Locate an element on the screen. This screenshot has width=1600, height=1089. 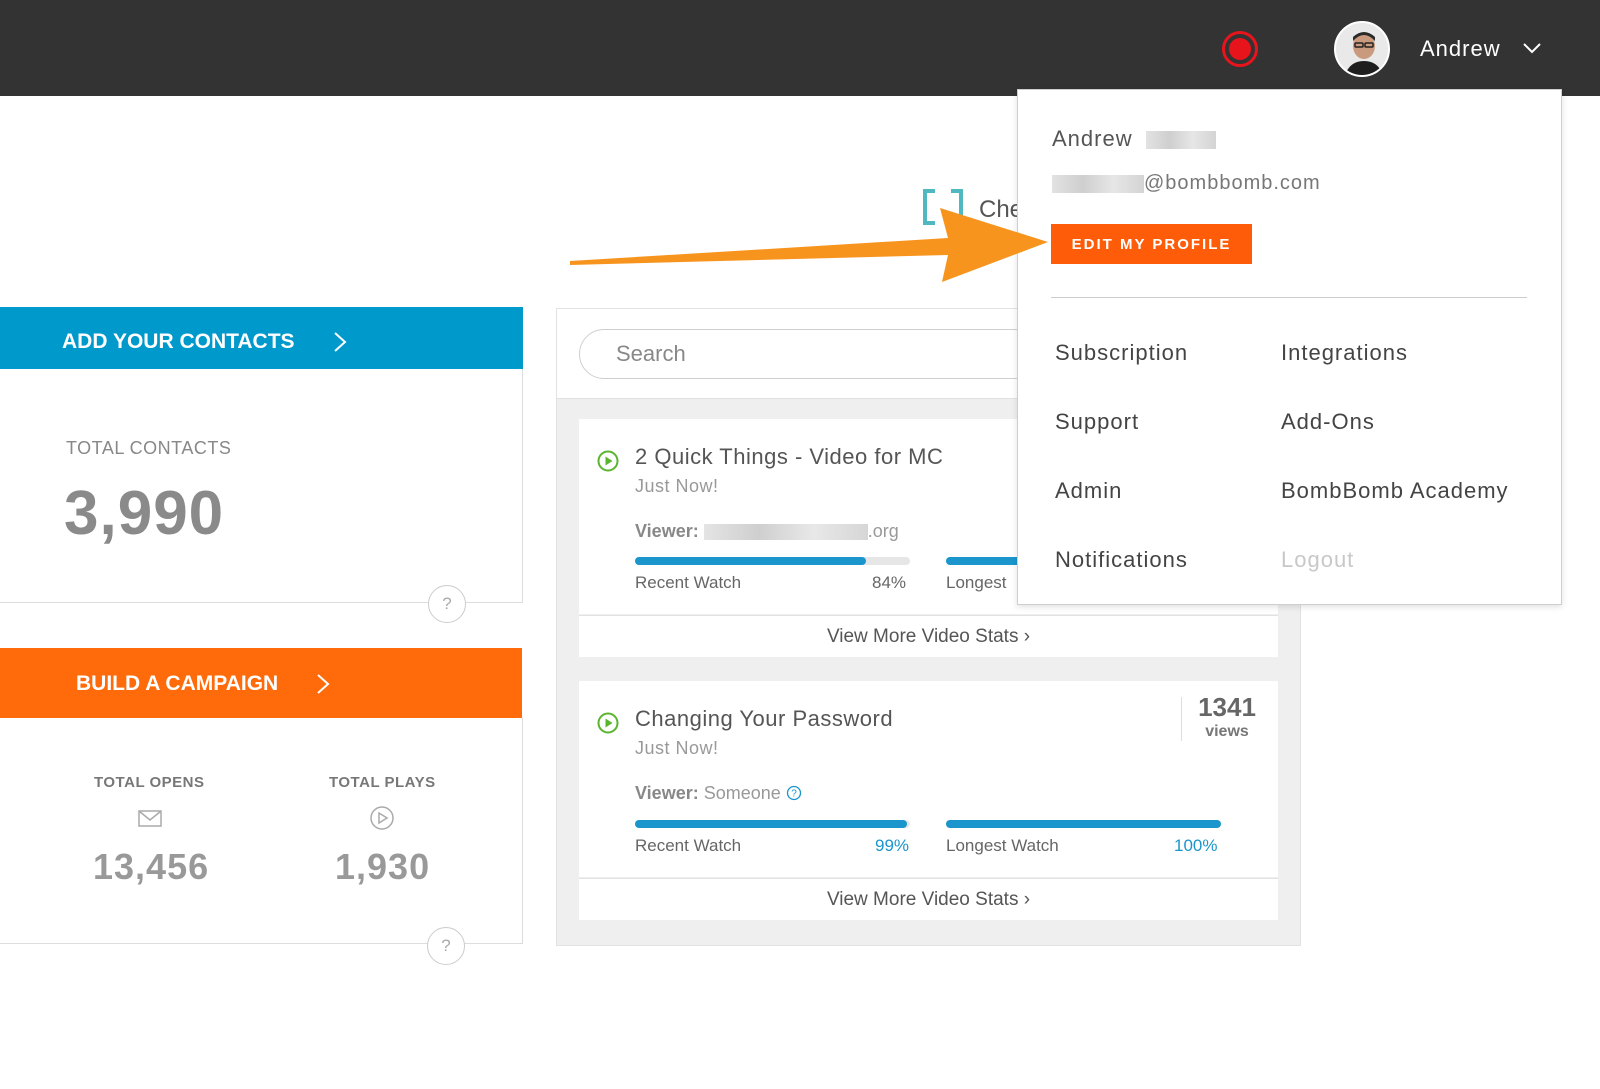
campaign-help-button: ? is located at coordinates (446, 946).